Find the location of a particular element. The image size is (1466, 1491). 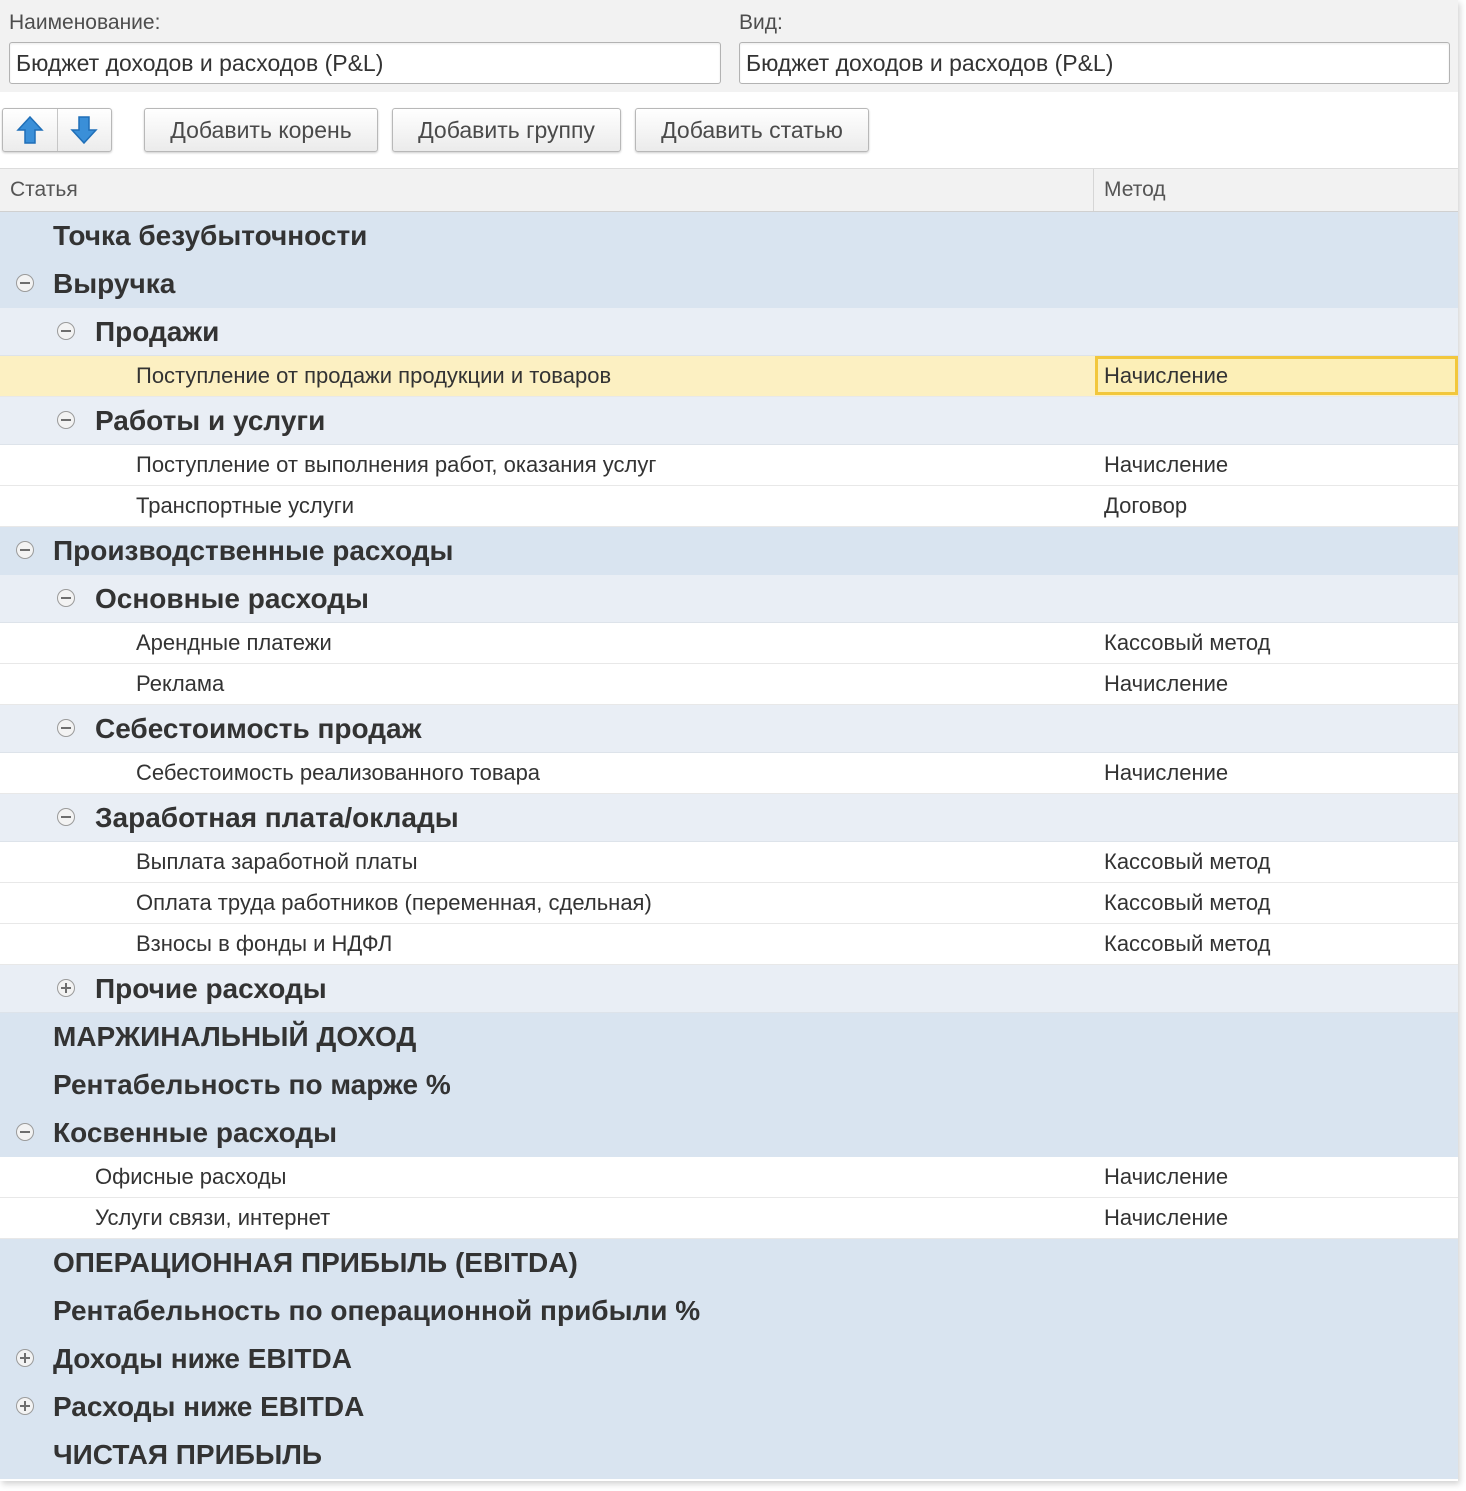

name-label: Наименование: is located at coordinates (85, 22).